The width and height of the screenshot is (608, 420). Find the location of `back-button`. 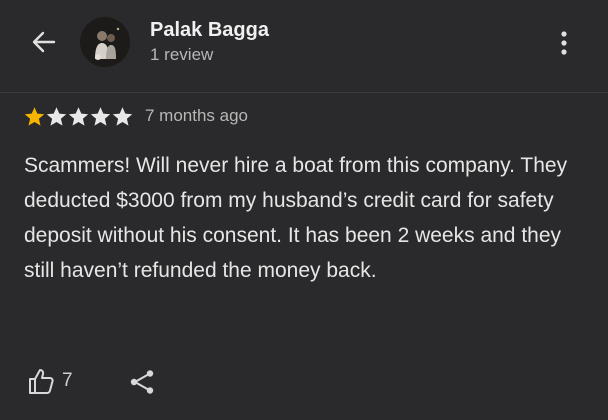

back-button is located at coordinates (44, 42).